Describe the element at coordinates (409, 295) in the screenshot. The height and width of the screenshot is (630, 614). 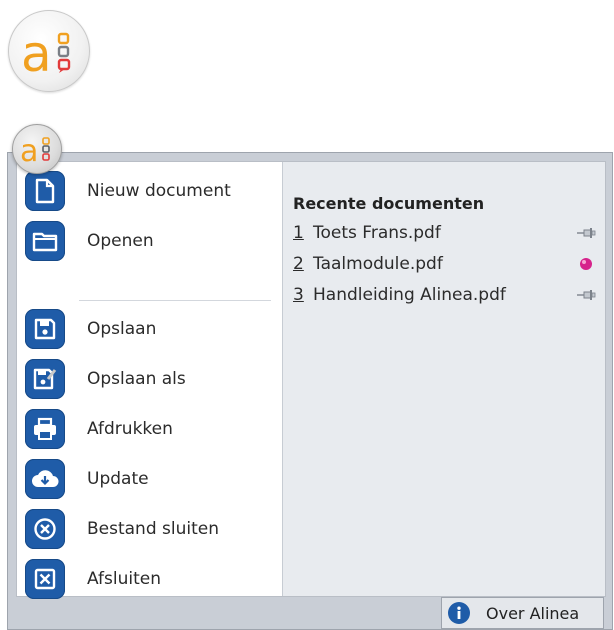
I see `recent-item-name: Handleiding Alinea.pdf` at that location.